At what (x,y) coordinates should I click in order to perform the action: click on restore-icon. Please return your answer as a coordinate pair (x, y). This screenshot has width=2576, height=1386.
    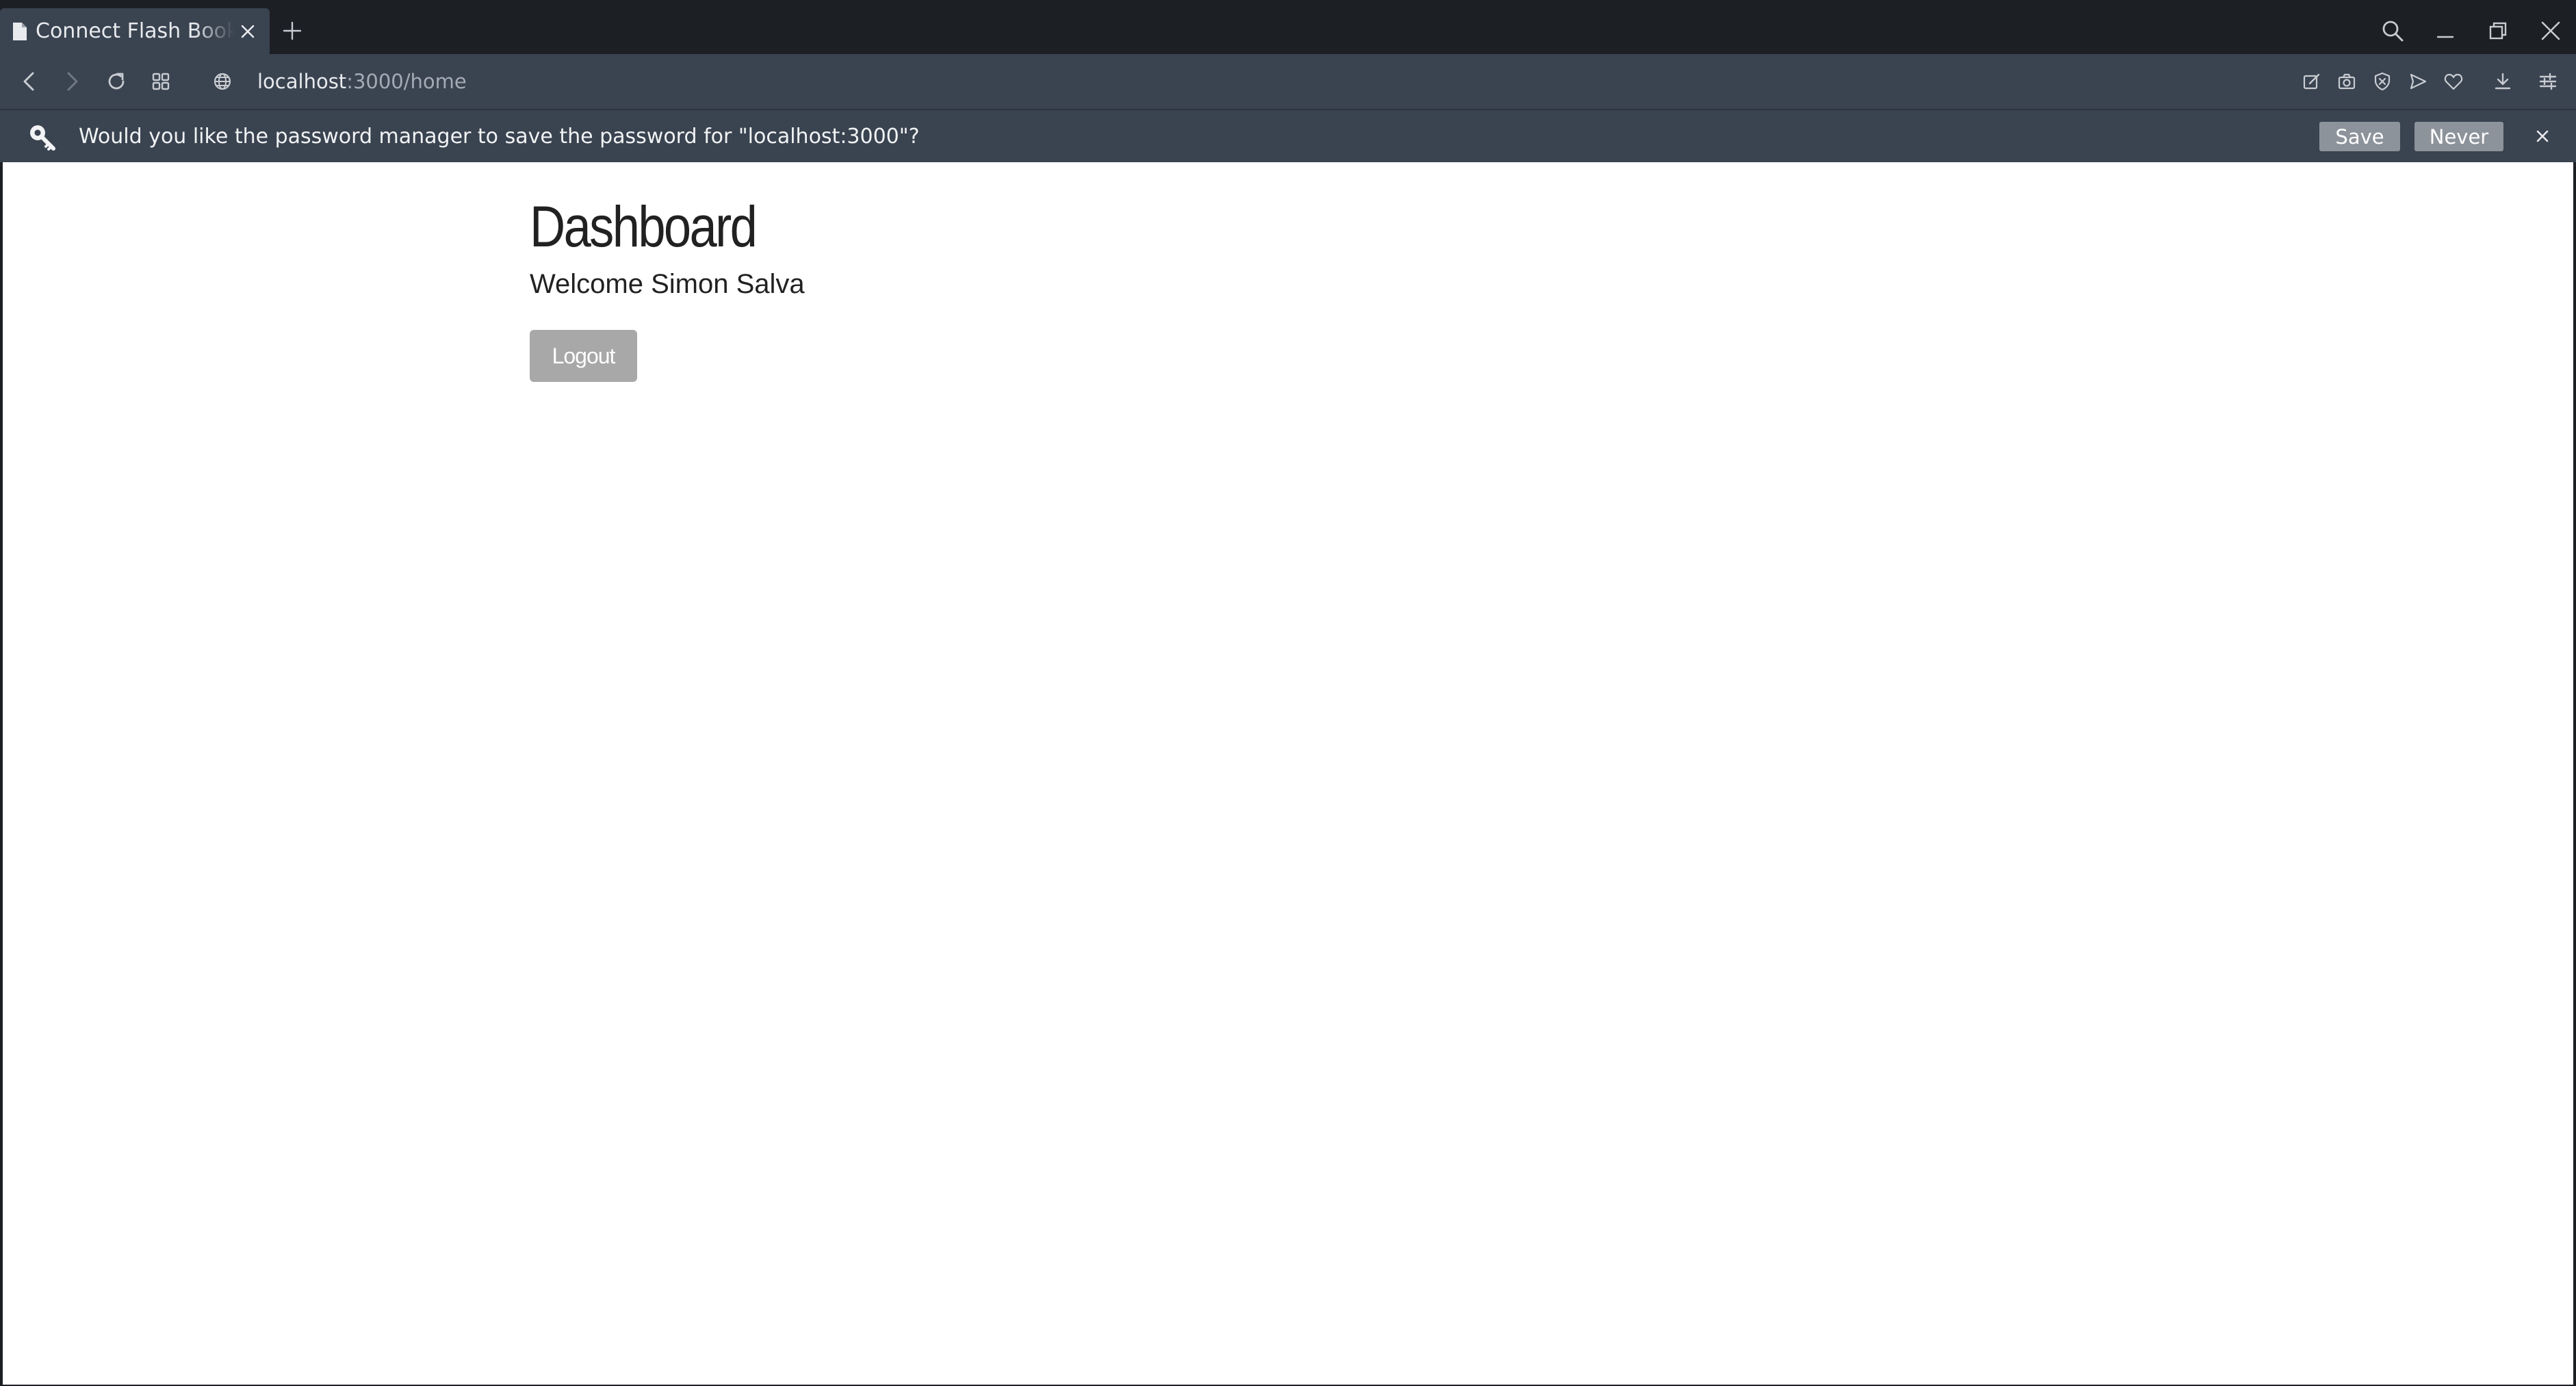
    Looking at the image, I should click on (2498, 30).